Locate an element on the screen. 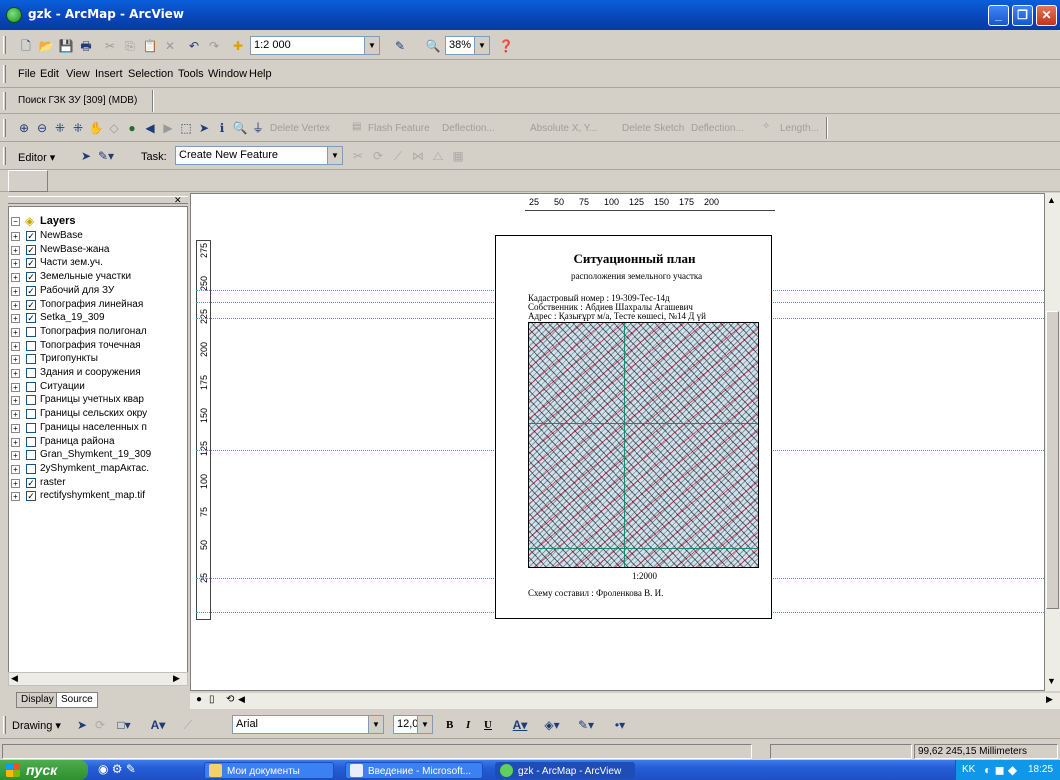 The width and height of the screenshot is (1060, 780). menu-insert: Insert is located at coordinates (109, 74).